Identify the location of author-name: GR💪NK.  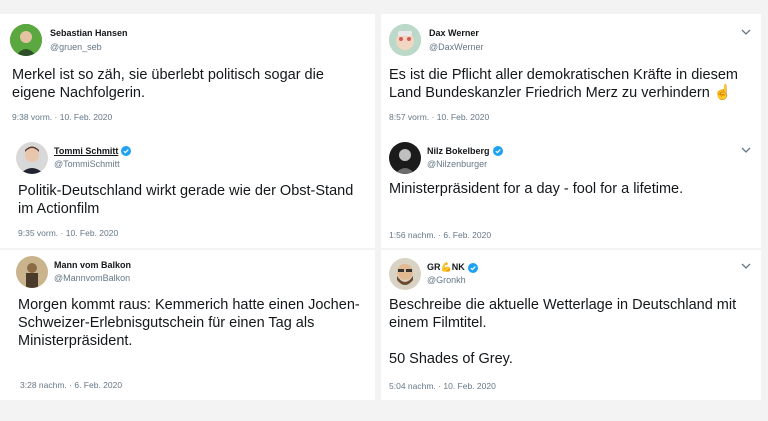
(452, 267).